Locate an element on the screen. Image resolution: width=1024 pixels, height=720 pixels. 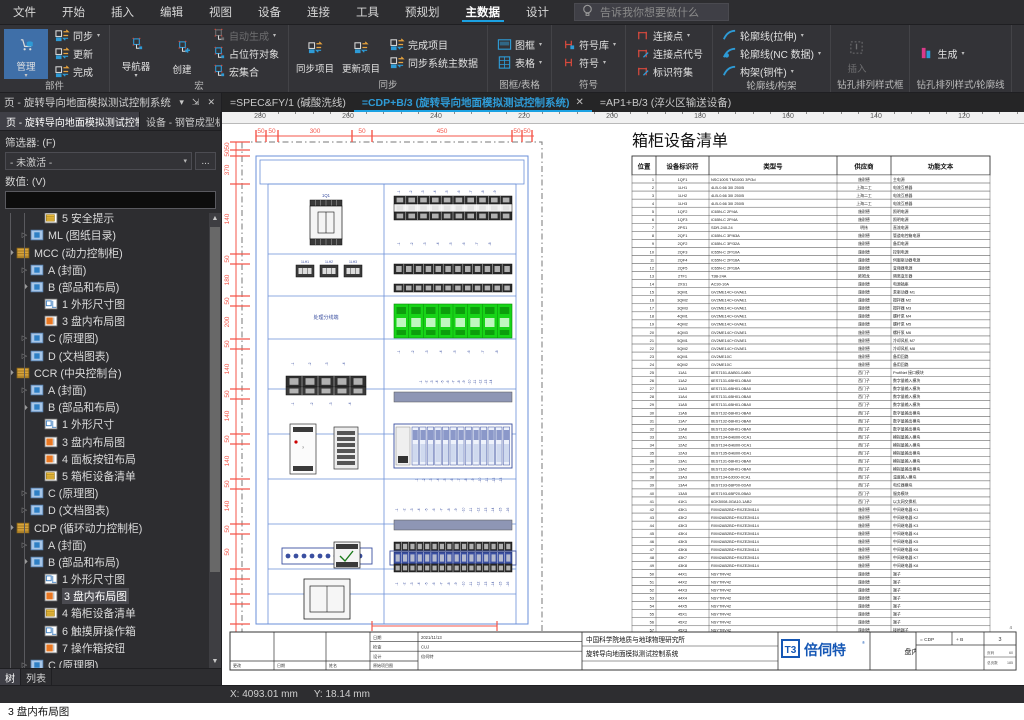
ribbon-button-update-project: 更新项目 is located at coordinates (361, 53).